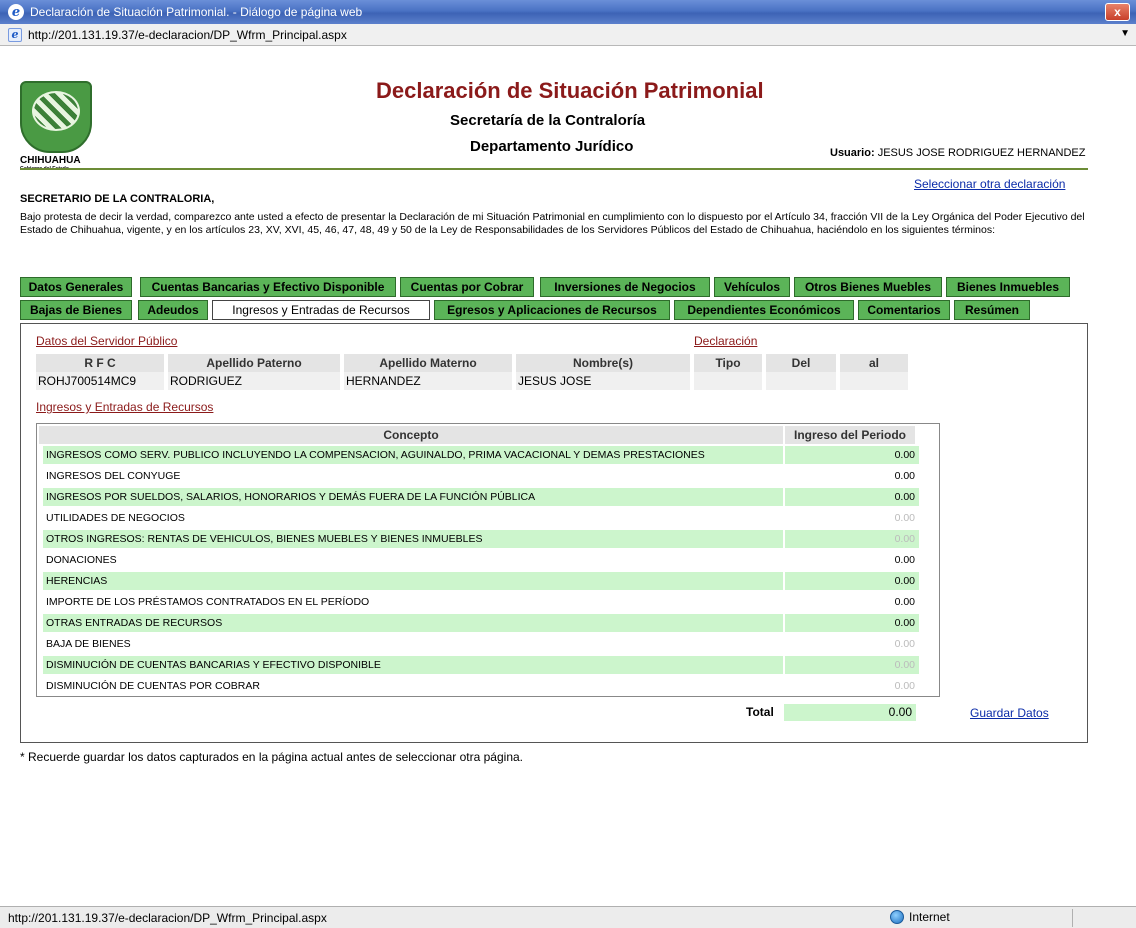 Image resolution: width=1136 pixels, height=928 pixels. I want to click on nombres-value: JESUS JOSE, so click(603, 381).